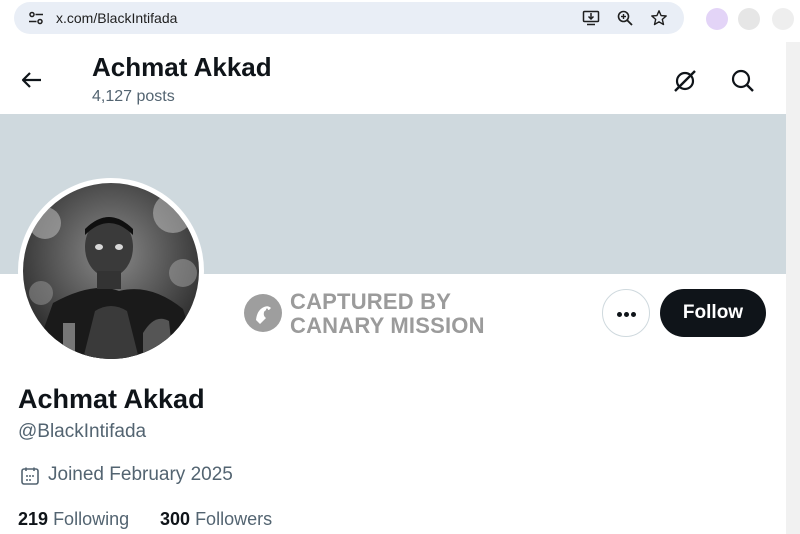 The width and height of the screenshot is (800, 534). What do you see at coordinates (625, 18) in the screenshot?
I see `zoom-icon` at bounding box center [625, 18].